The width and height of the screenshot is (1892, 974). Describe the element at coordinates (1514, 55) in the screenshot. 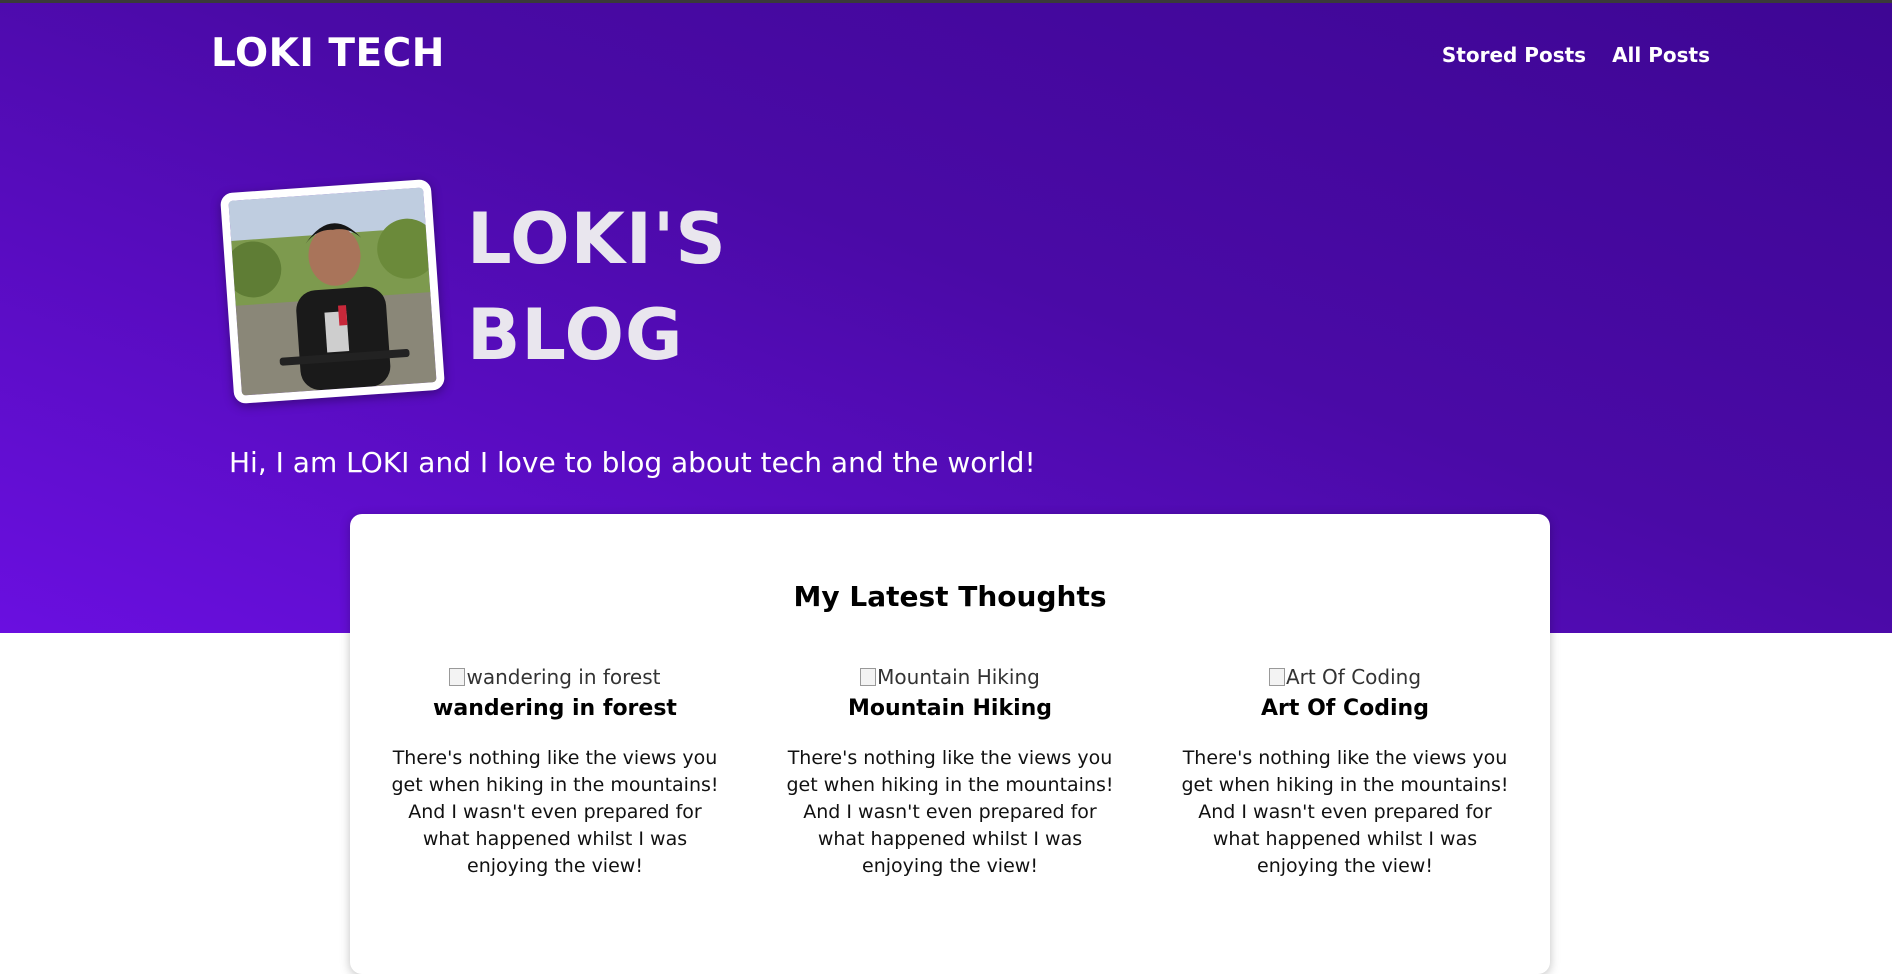

I see `nav-link-stored-posts: Stored Posts` at that location.